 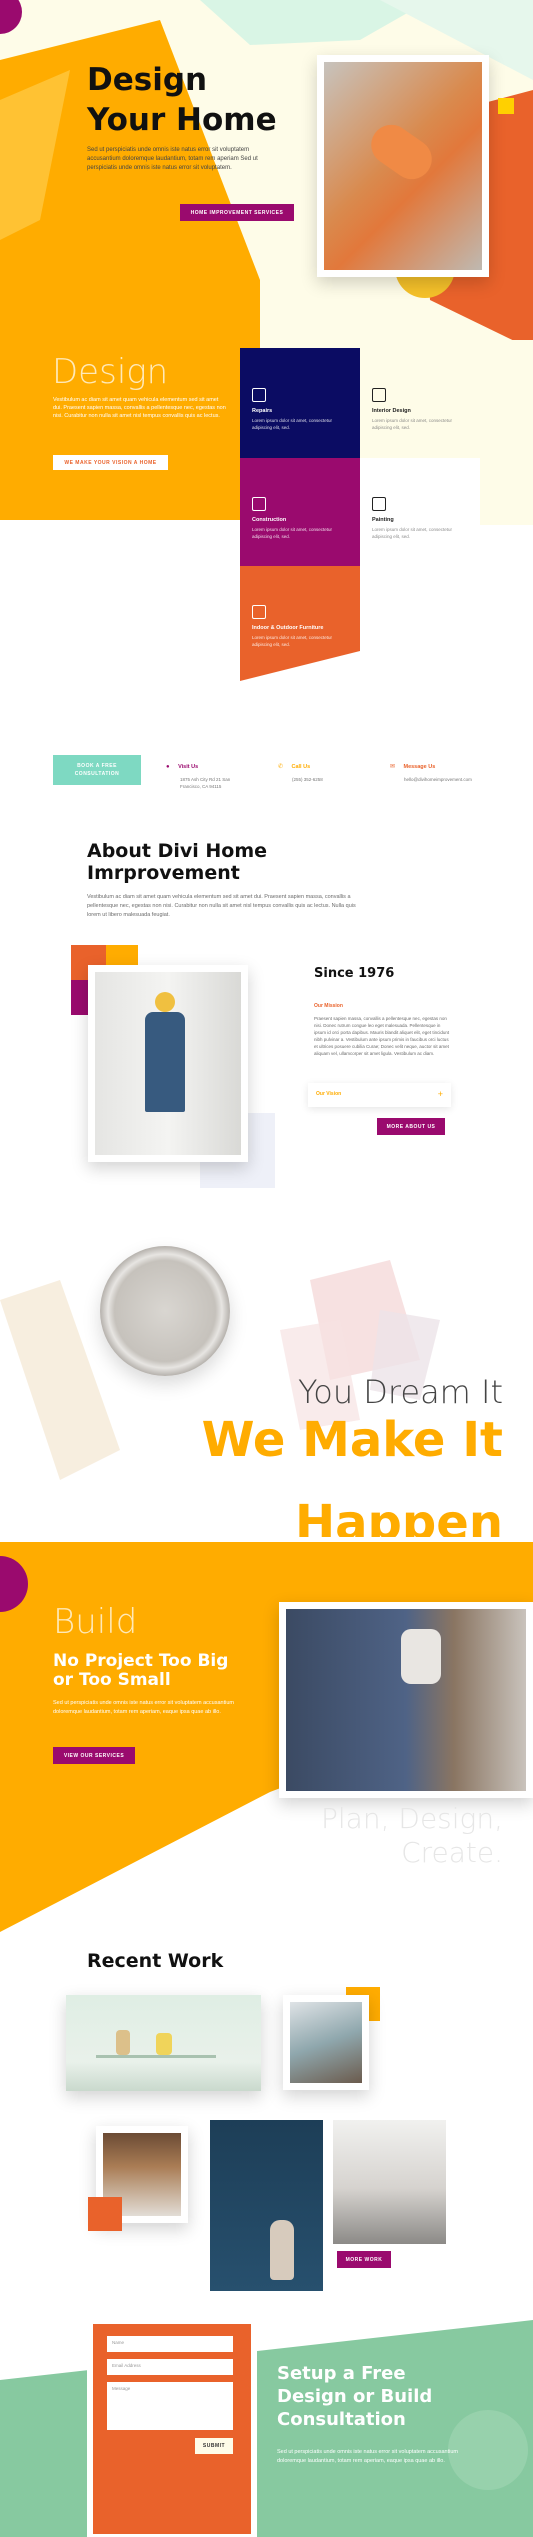 What do you see at coordinates (354, 973) in the screenshot?
I see `since-heading: Since 1976` at bounding box center [354, 973].